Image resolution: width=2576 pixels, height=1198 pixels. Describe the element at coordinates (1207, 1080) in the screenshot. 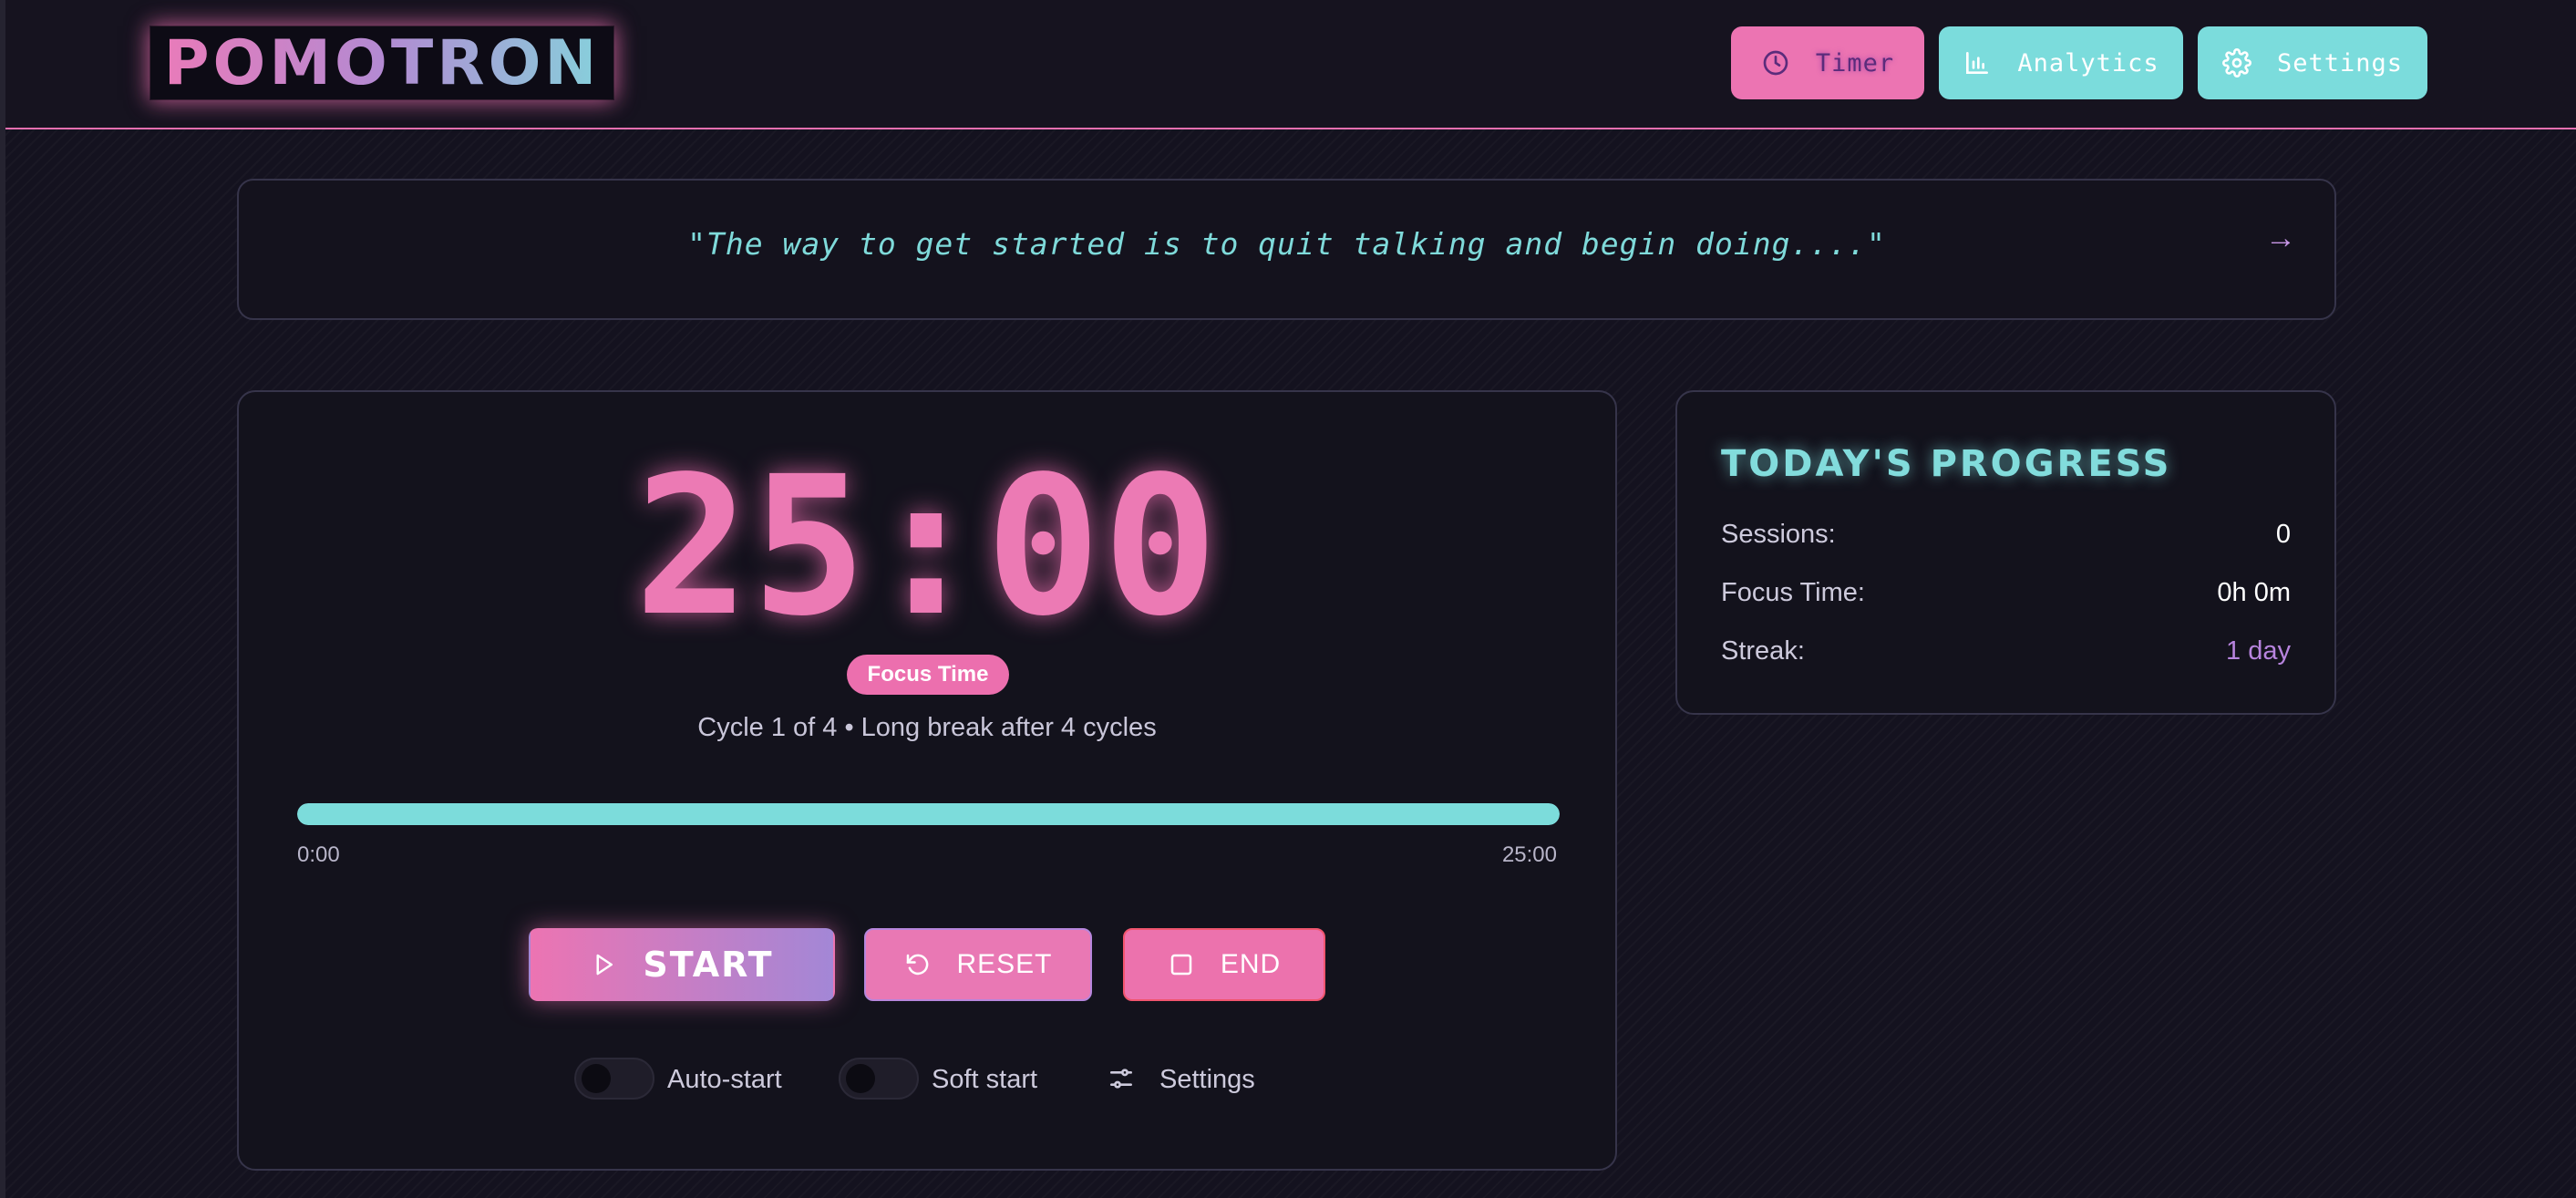

I see `timer-settings-link: Settings` at that location.